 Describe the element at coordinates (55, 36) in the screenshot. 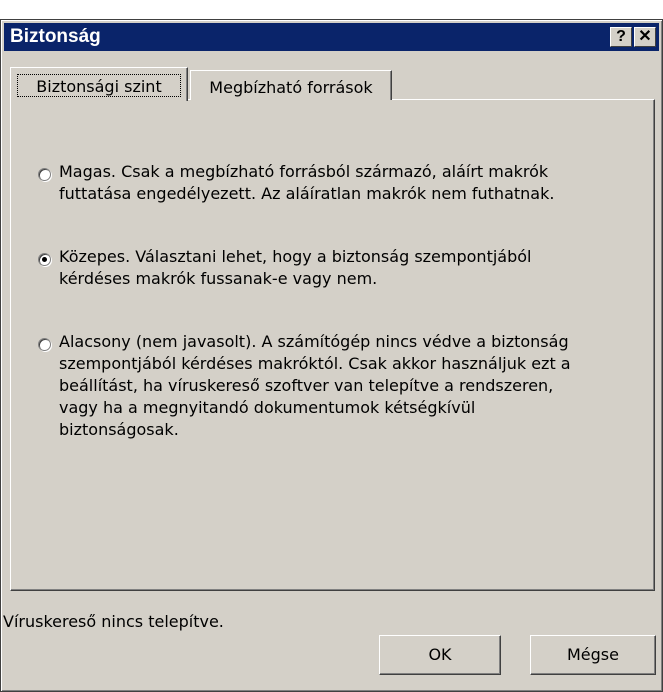

I see `dialog-title: Biztonság` at that location.